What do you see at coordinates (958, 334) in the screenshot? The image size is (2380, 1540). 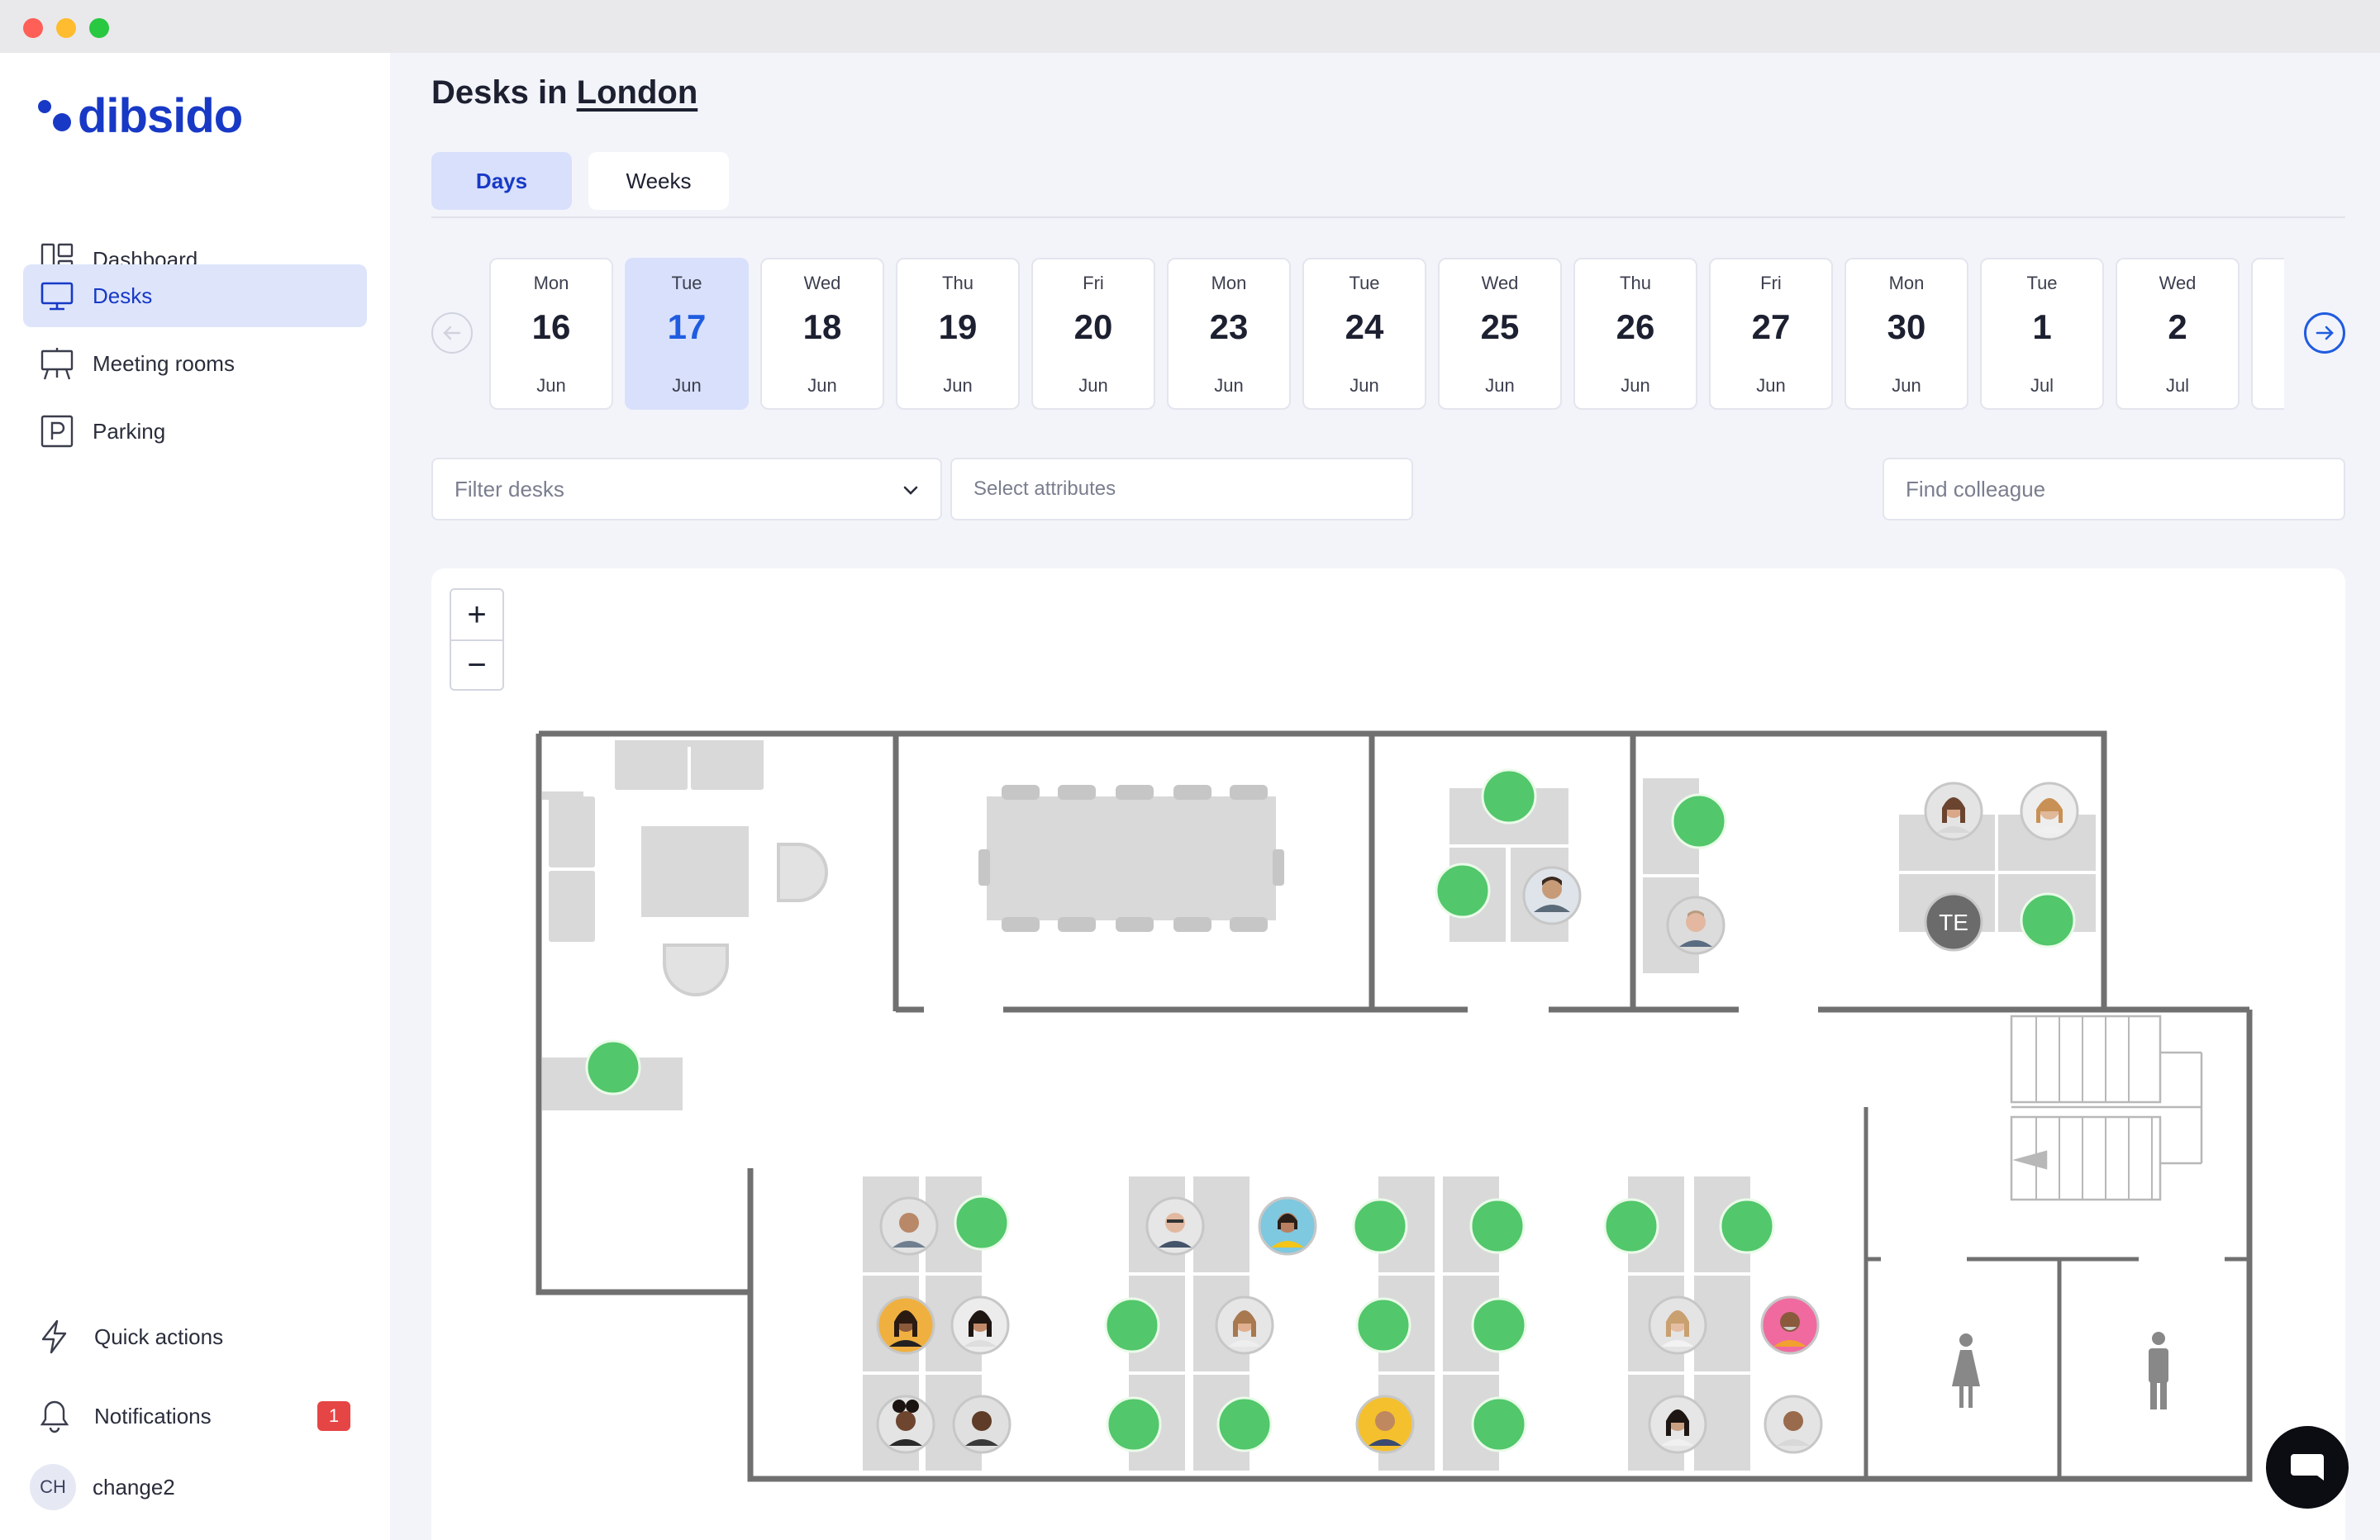 I see `date-card: Thu 19 Jun` at bounding box center [958, 334].